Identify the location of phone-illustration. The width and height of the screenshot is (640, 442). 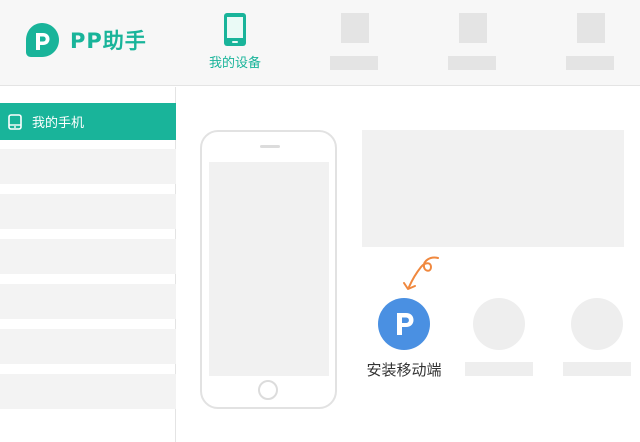
(268, 269).